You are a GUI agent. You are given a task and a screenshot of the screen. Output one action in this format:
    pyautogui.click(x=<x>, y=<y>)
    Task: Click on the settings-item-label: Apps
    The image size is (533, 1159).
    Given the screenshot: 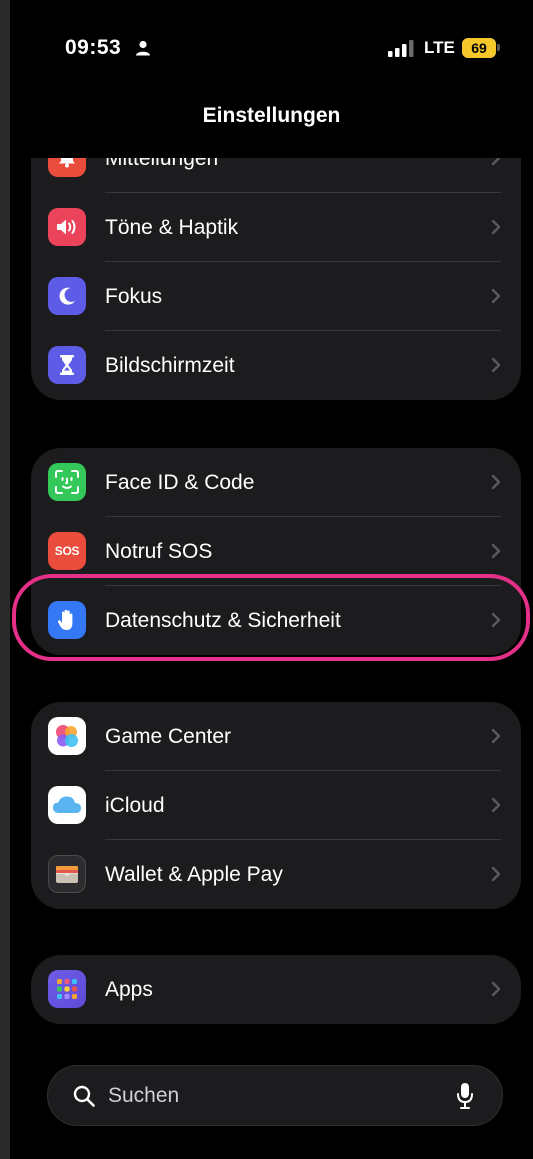 What is the action you would take?
    pyautogui.click(x=129, y=989)
    